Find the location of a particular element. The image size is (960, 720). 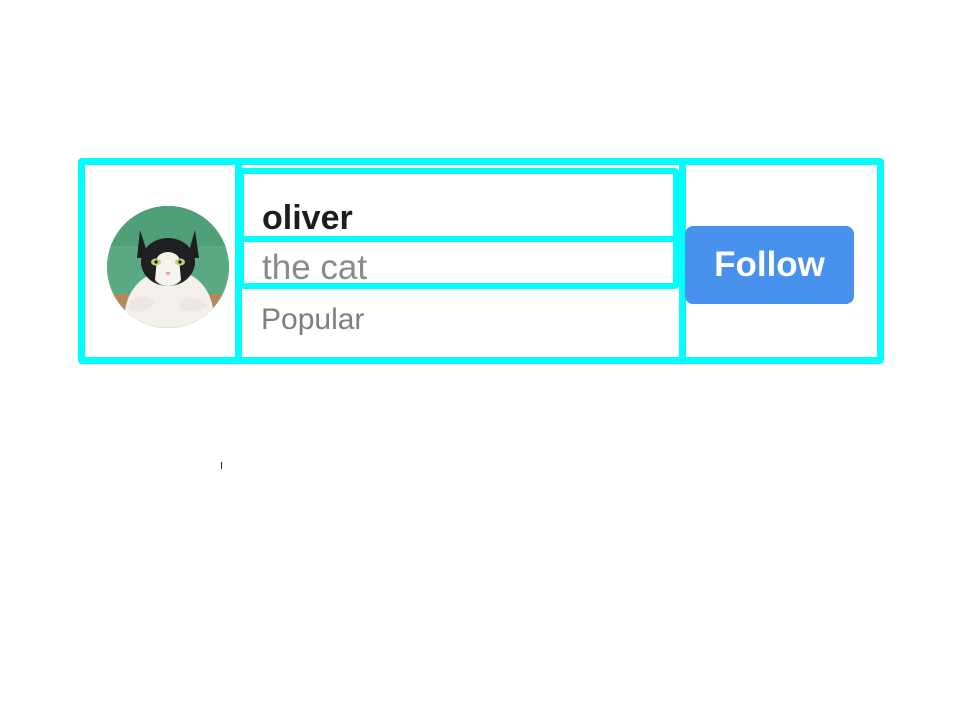

avatar is located at coordinates (168, 267).